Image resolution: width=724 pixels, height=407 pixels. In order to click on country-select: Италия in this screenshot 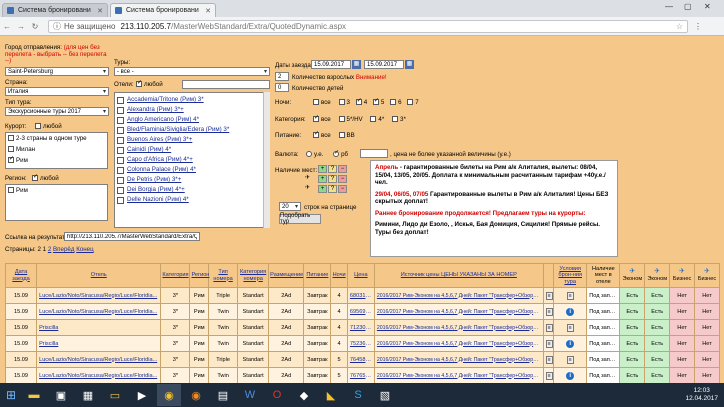, I will do `click(57, 91)`.